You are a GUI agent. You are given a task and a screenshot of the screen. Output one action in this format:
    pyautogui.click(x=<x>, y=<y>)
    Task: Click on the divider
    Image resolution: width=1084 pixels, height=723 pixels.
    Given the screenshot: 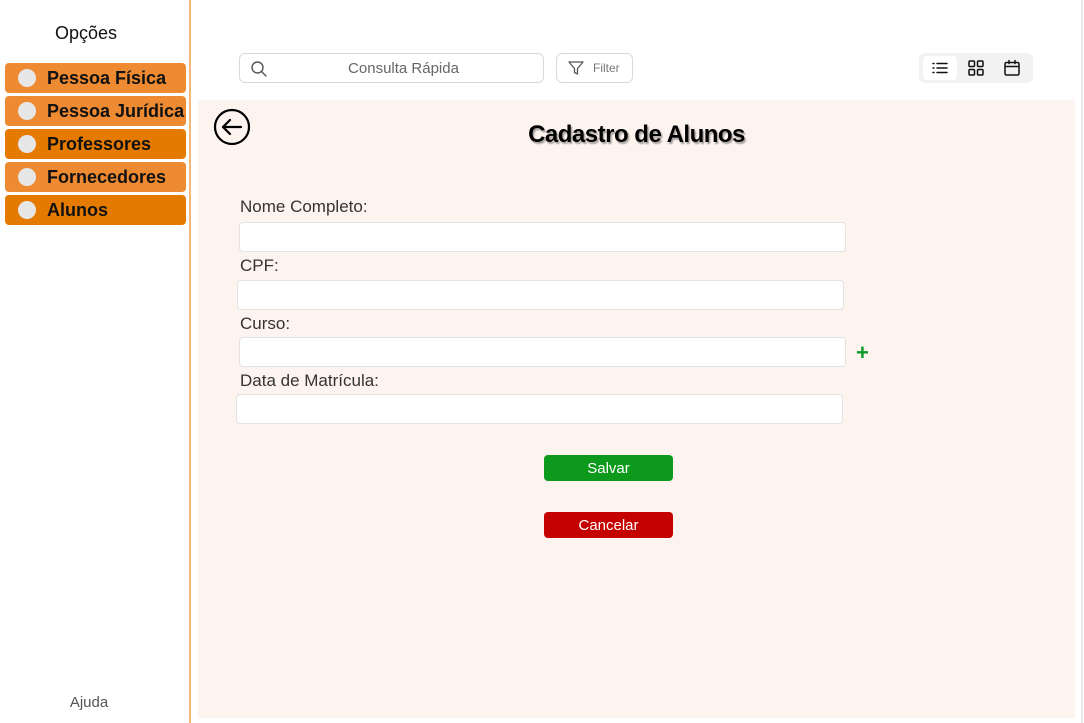 What is the action you would take?
    pyautogui.click(x=1082, y=361)
    